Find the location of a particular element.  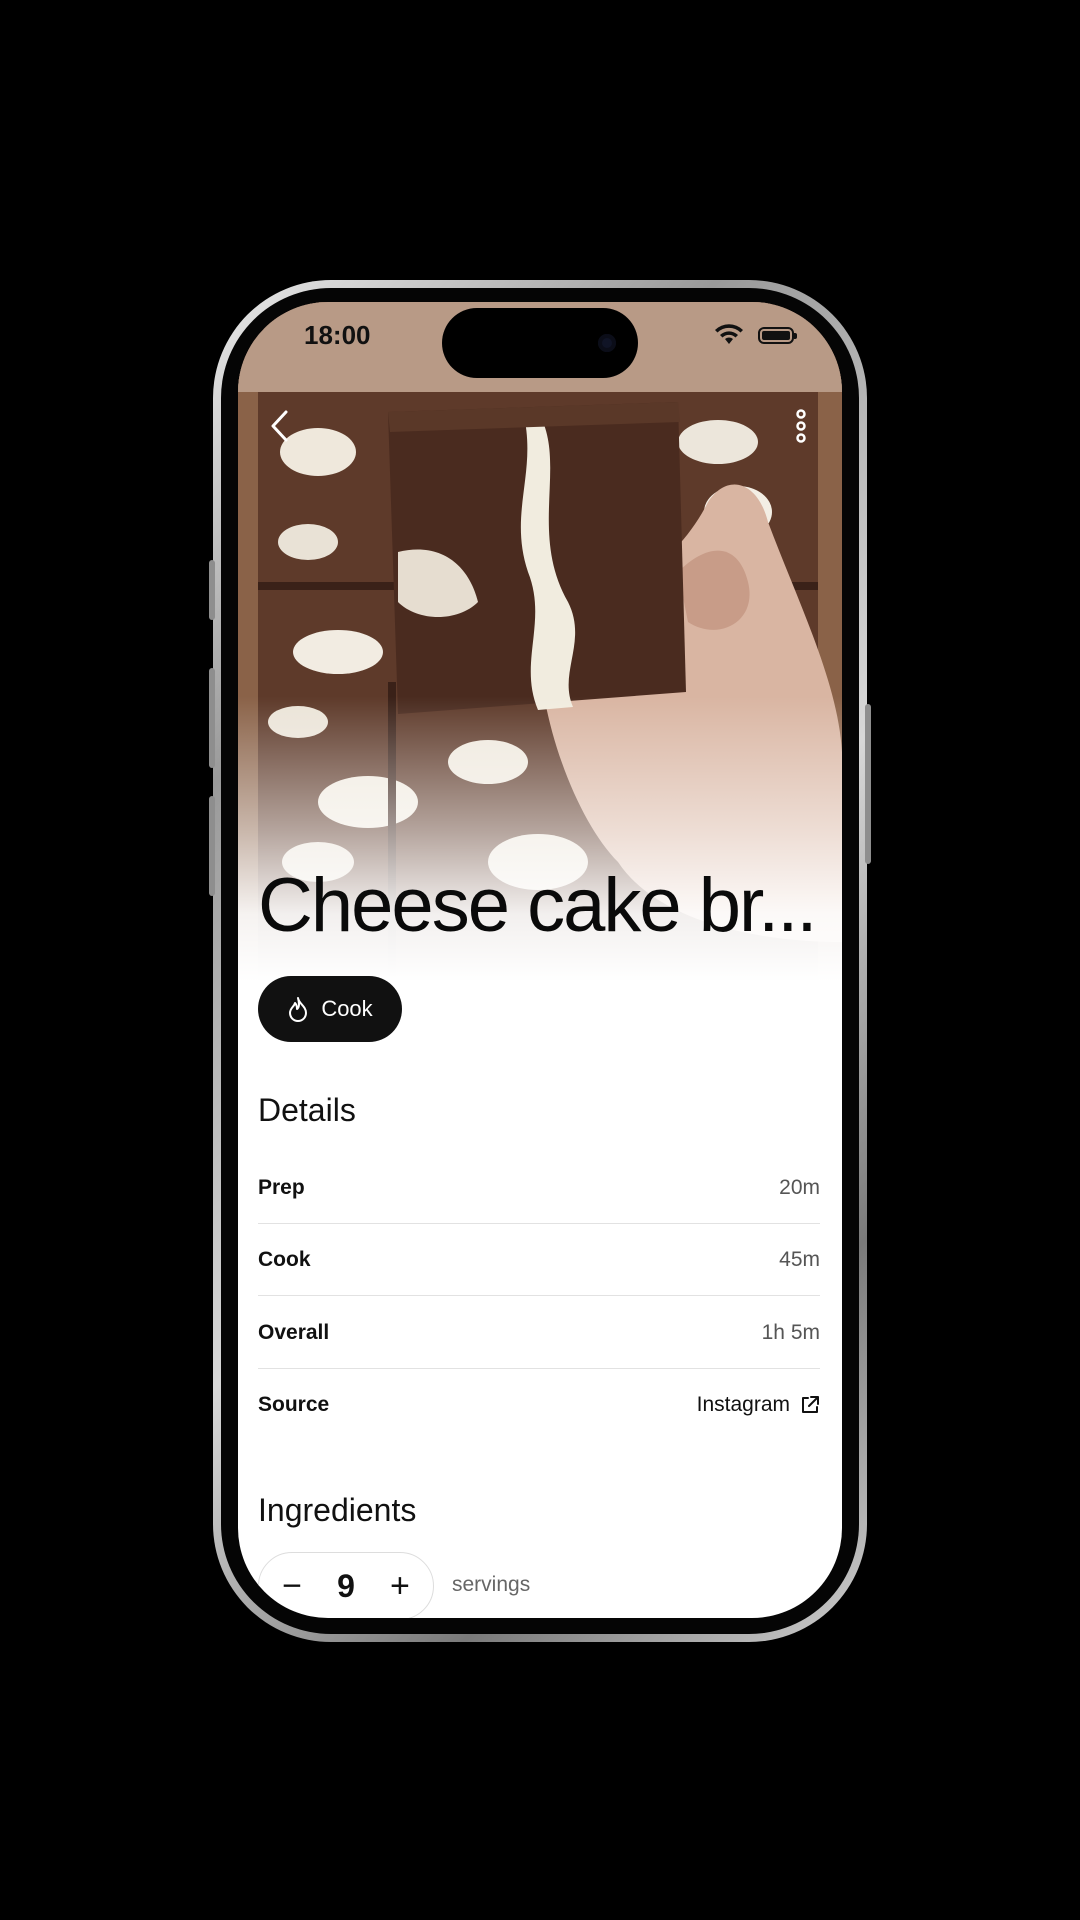

detail-value: 45m is located at coordinates (799, 1259).